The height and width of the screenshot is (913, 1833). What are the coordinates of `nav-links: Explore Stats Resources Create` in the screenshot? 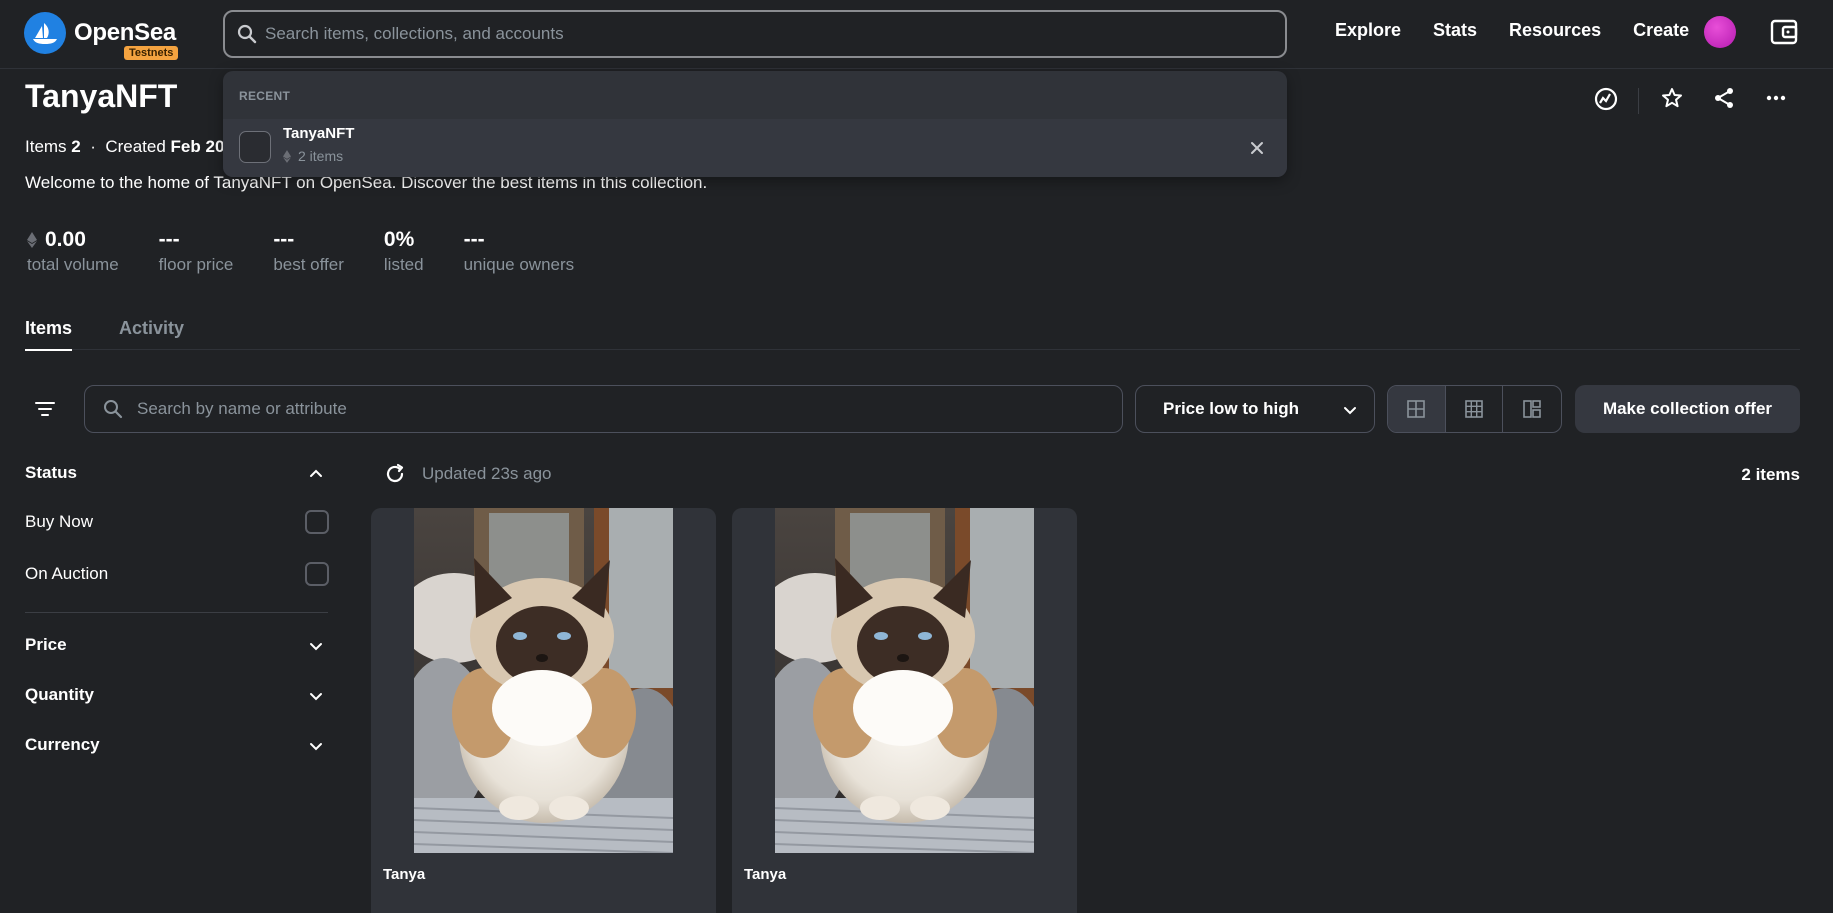 It's located at (1528, 30).